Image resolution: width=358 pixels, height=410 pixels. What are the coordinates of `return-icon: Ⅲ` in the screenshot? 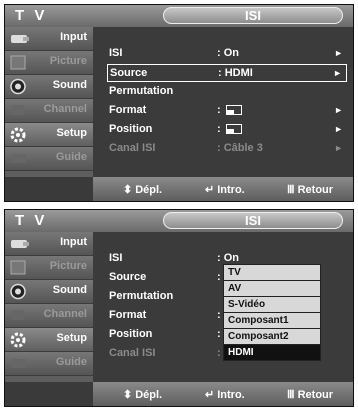 It's located at (291, 395).